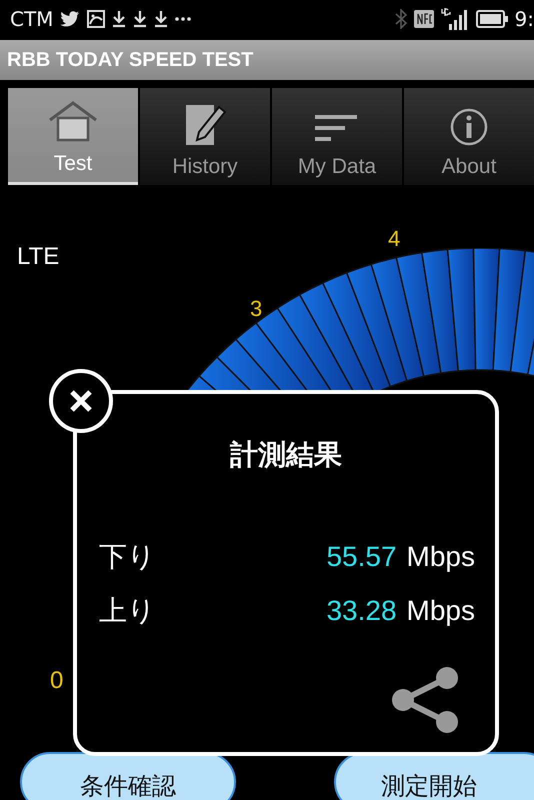 Image resolution: width=534 pixels, height=800 pixels. Describe the element at coordinates (38, 257) in the screenshot. I see `network-type: LTE` at that location.